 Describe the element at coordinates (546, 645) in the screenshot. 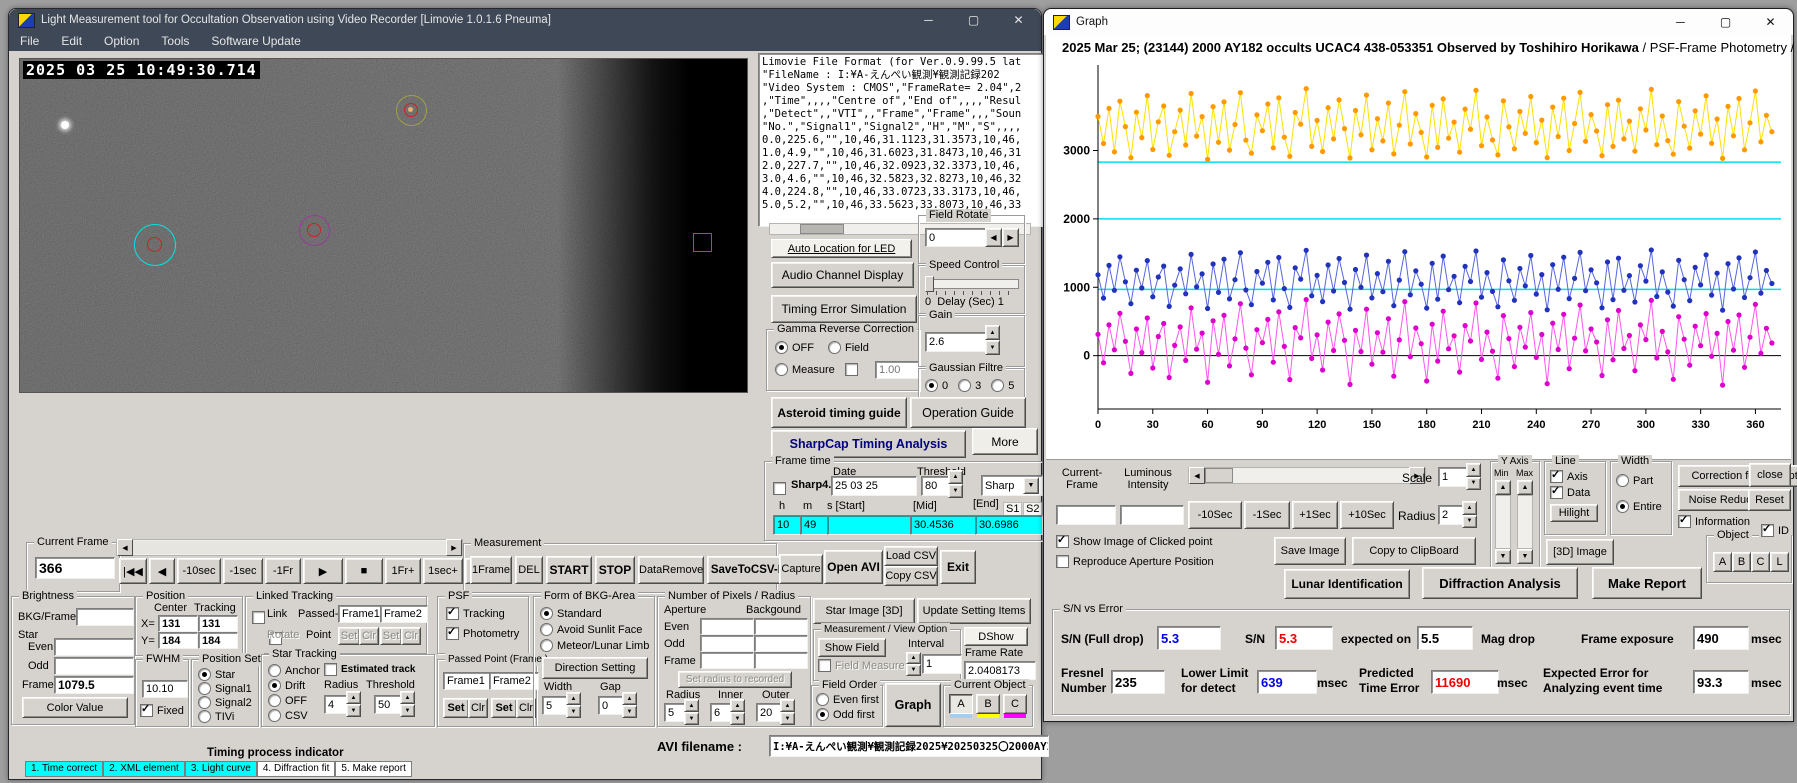

I see `bkg-meteor-limb-radio` at that location.